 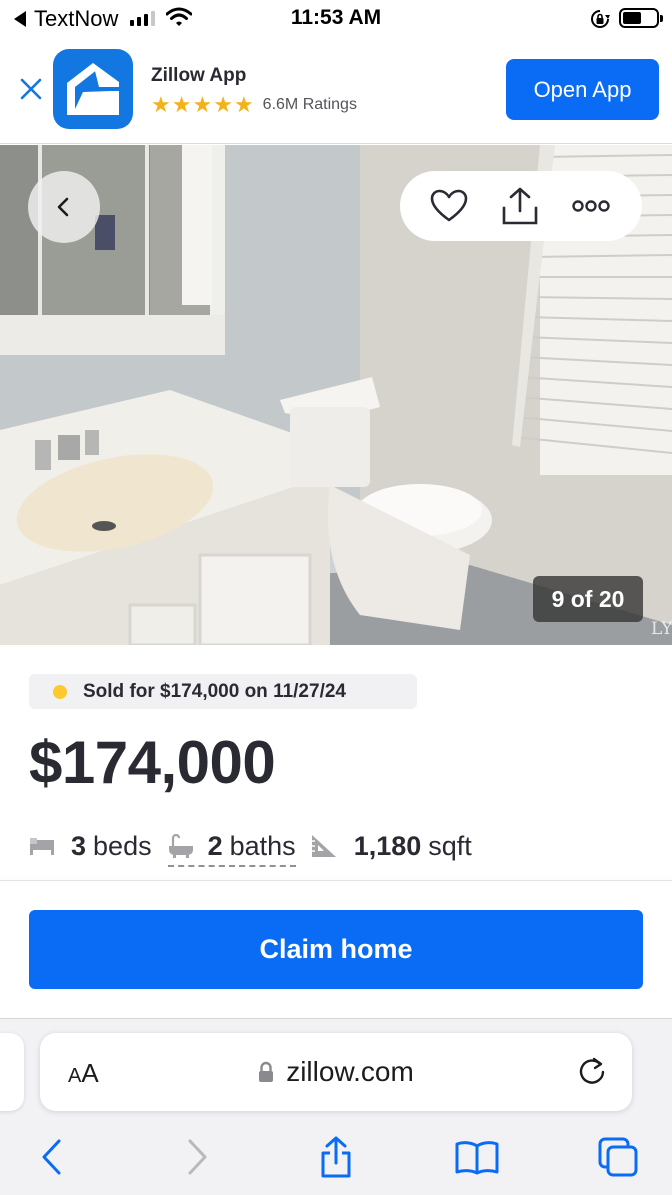 I want to click on url-field: zillow.com, so click(x=336, y=1072).